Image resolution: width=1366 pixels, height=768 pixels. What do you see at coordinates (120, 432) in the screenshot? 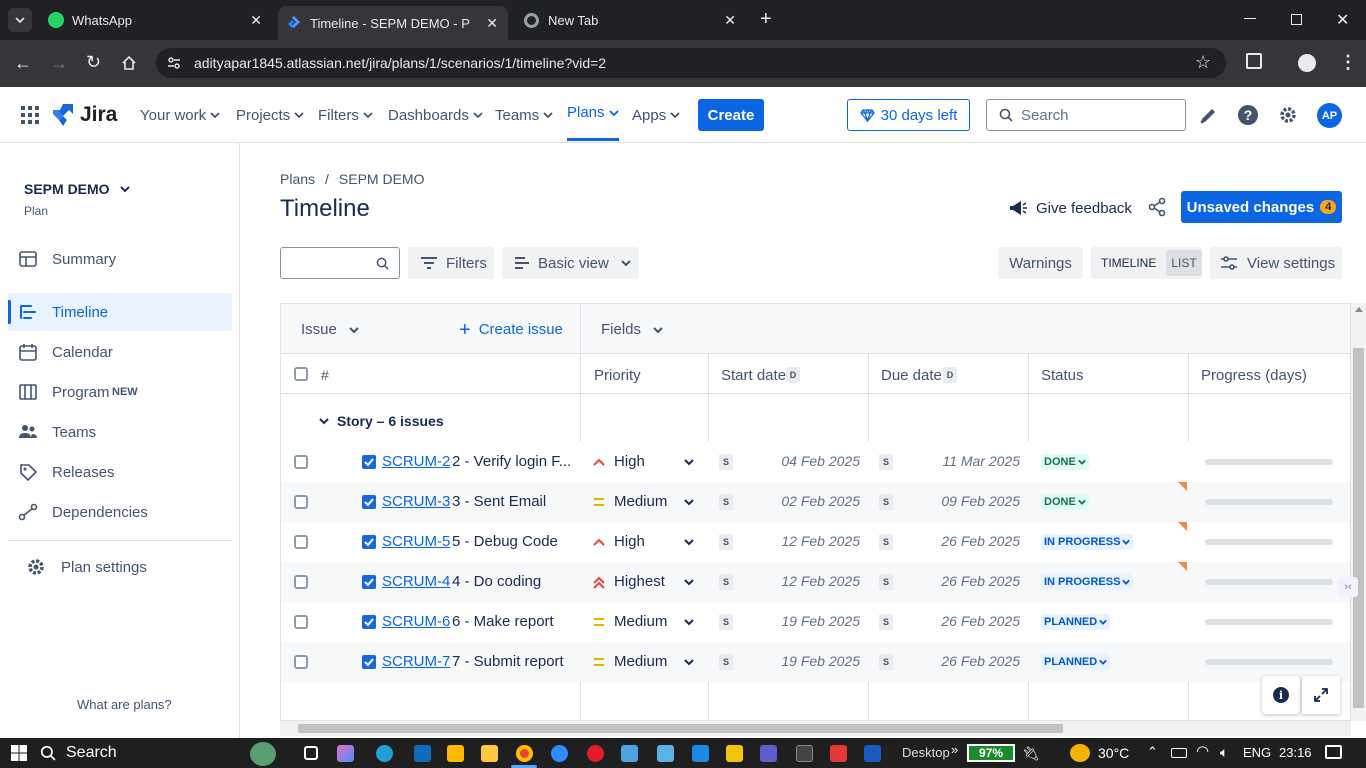
I see `sidebar-item-teams: Teams` at bounding box center [120, 432].